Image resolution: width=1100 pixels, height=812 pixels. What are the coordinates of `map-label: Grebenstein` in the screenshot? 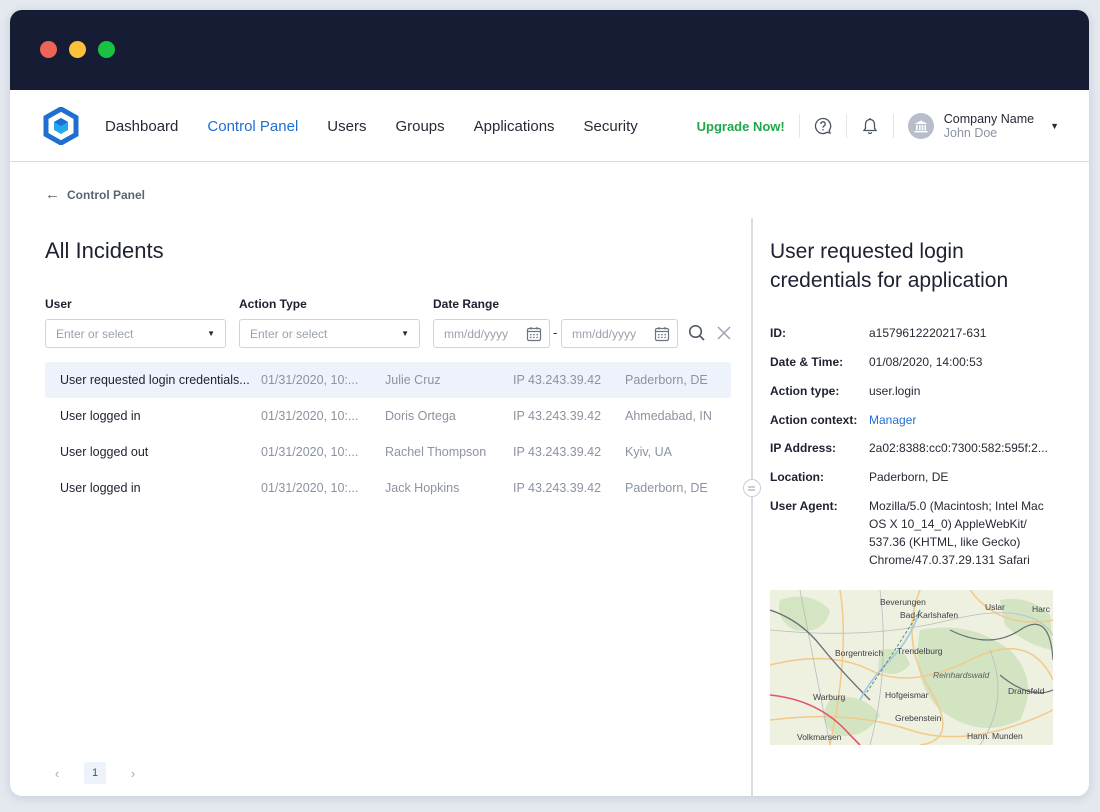 It's located at (918, 718).